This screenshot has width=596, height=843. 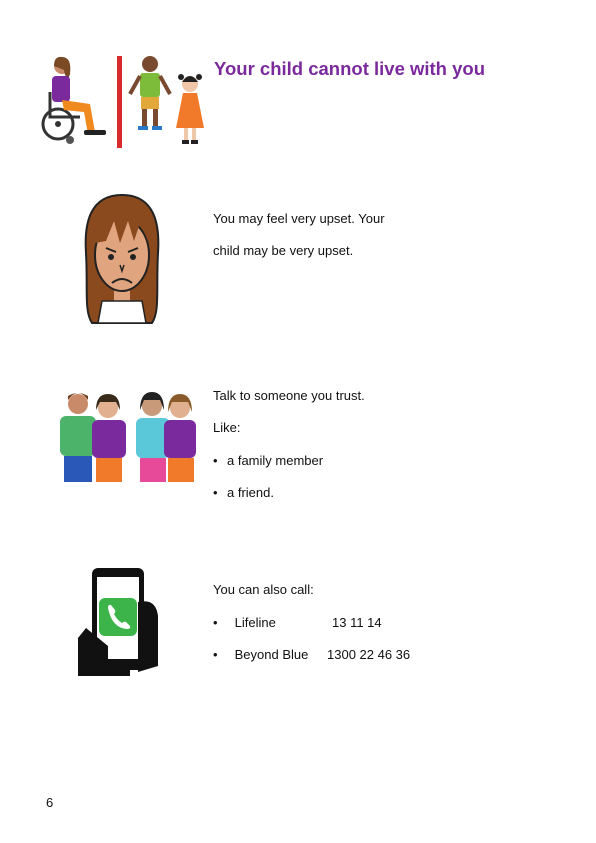 I want to click on contact-number: 1300 22 46 36, so click(x=369, y=654).